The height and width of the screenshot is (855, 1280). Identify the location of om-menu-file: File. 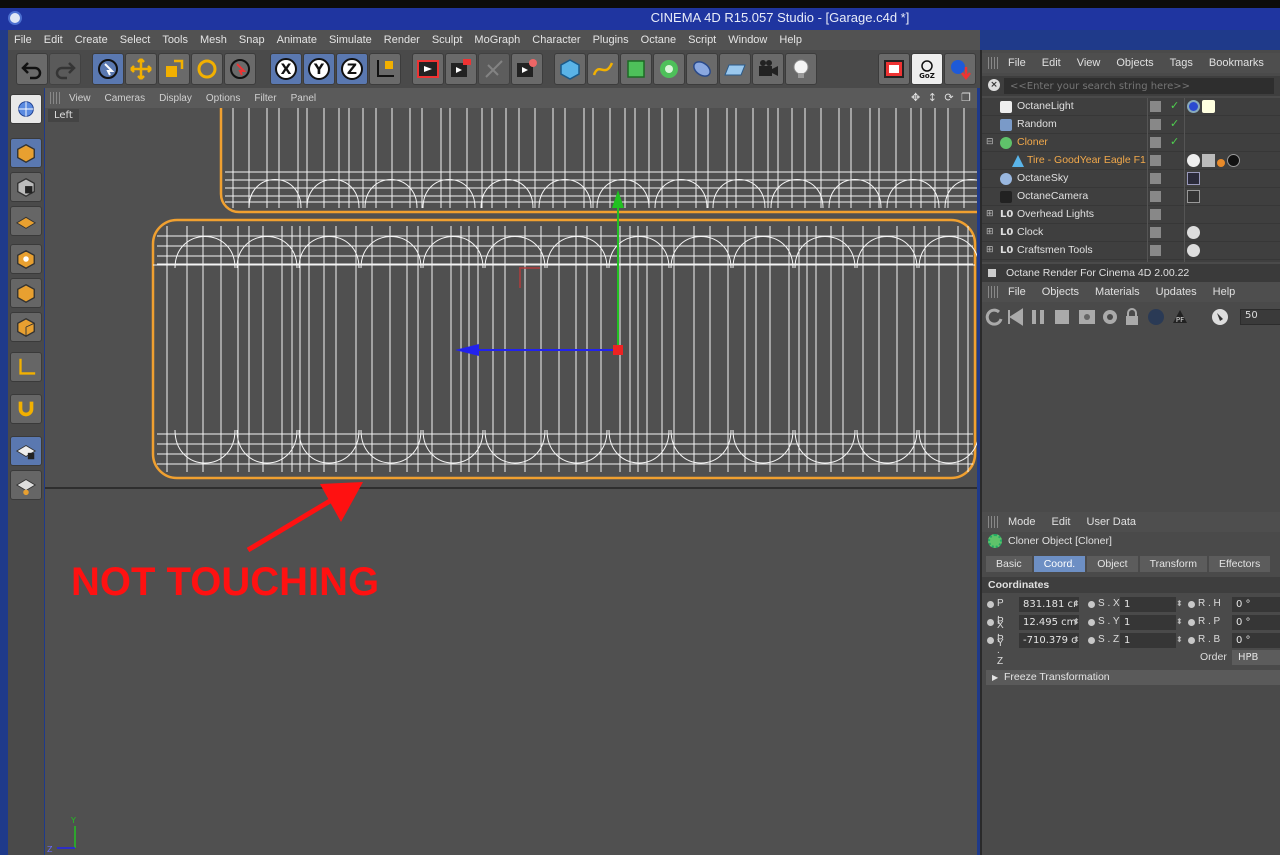
(1017, 63).